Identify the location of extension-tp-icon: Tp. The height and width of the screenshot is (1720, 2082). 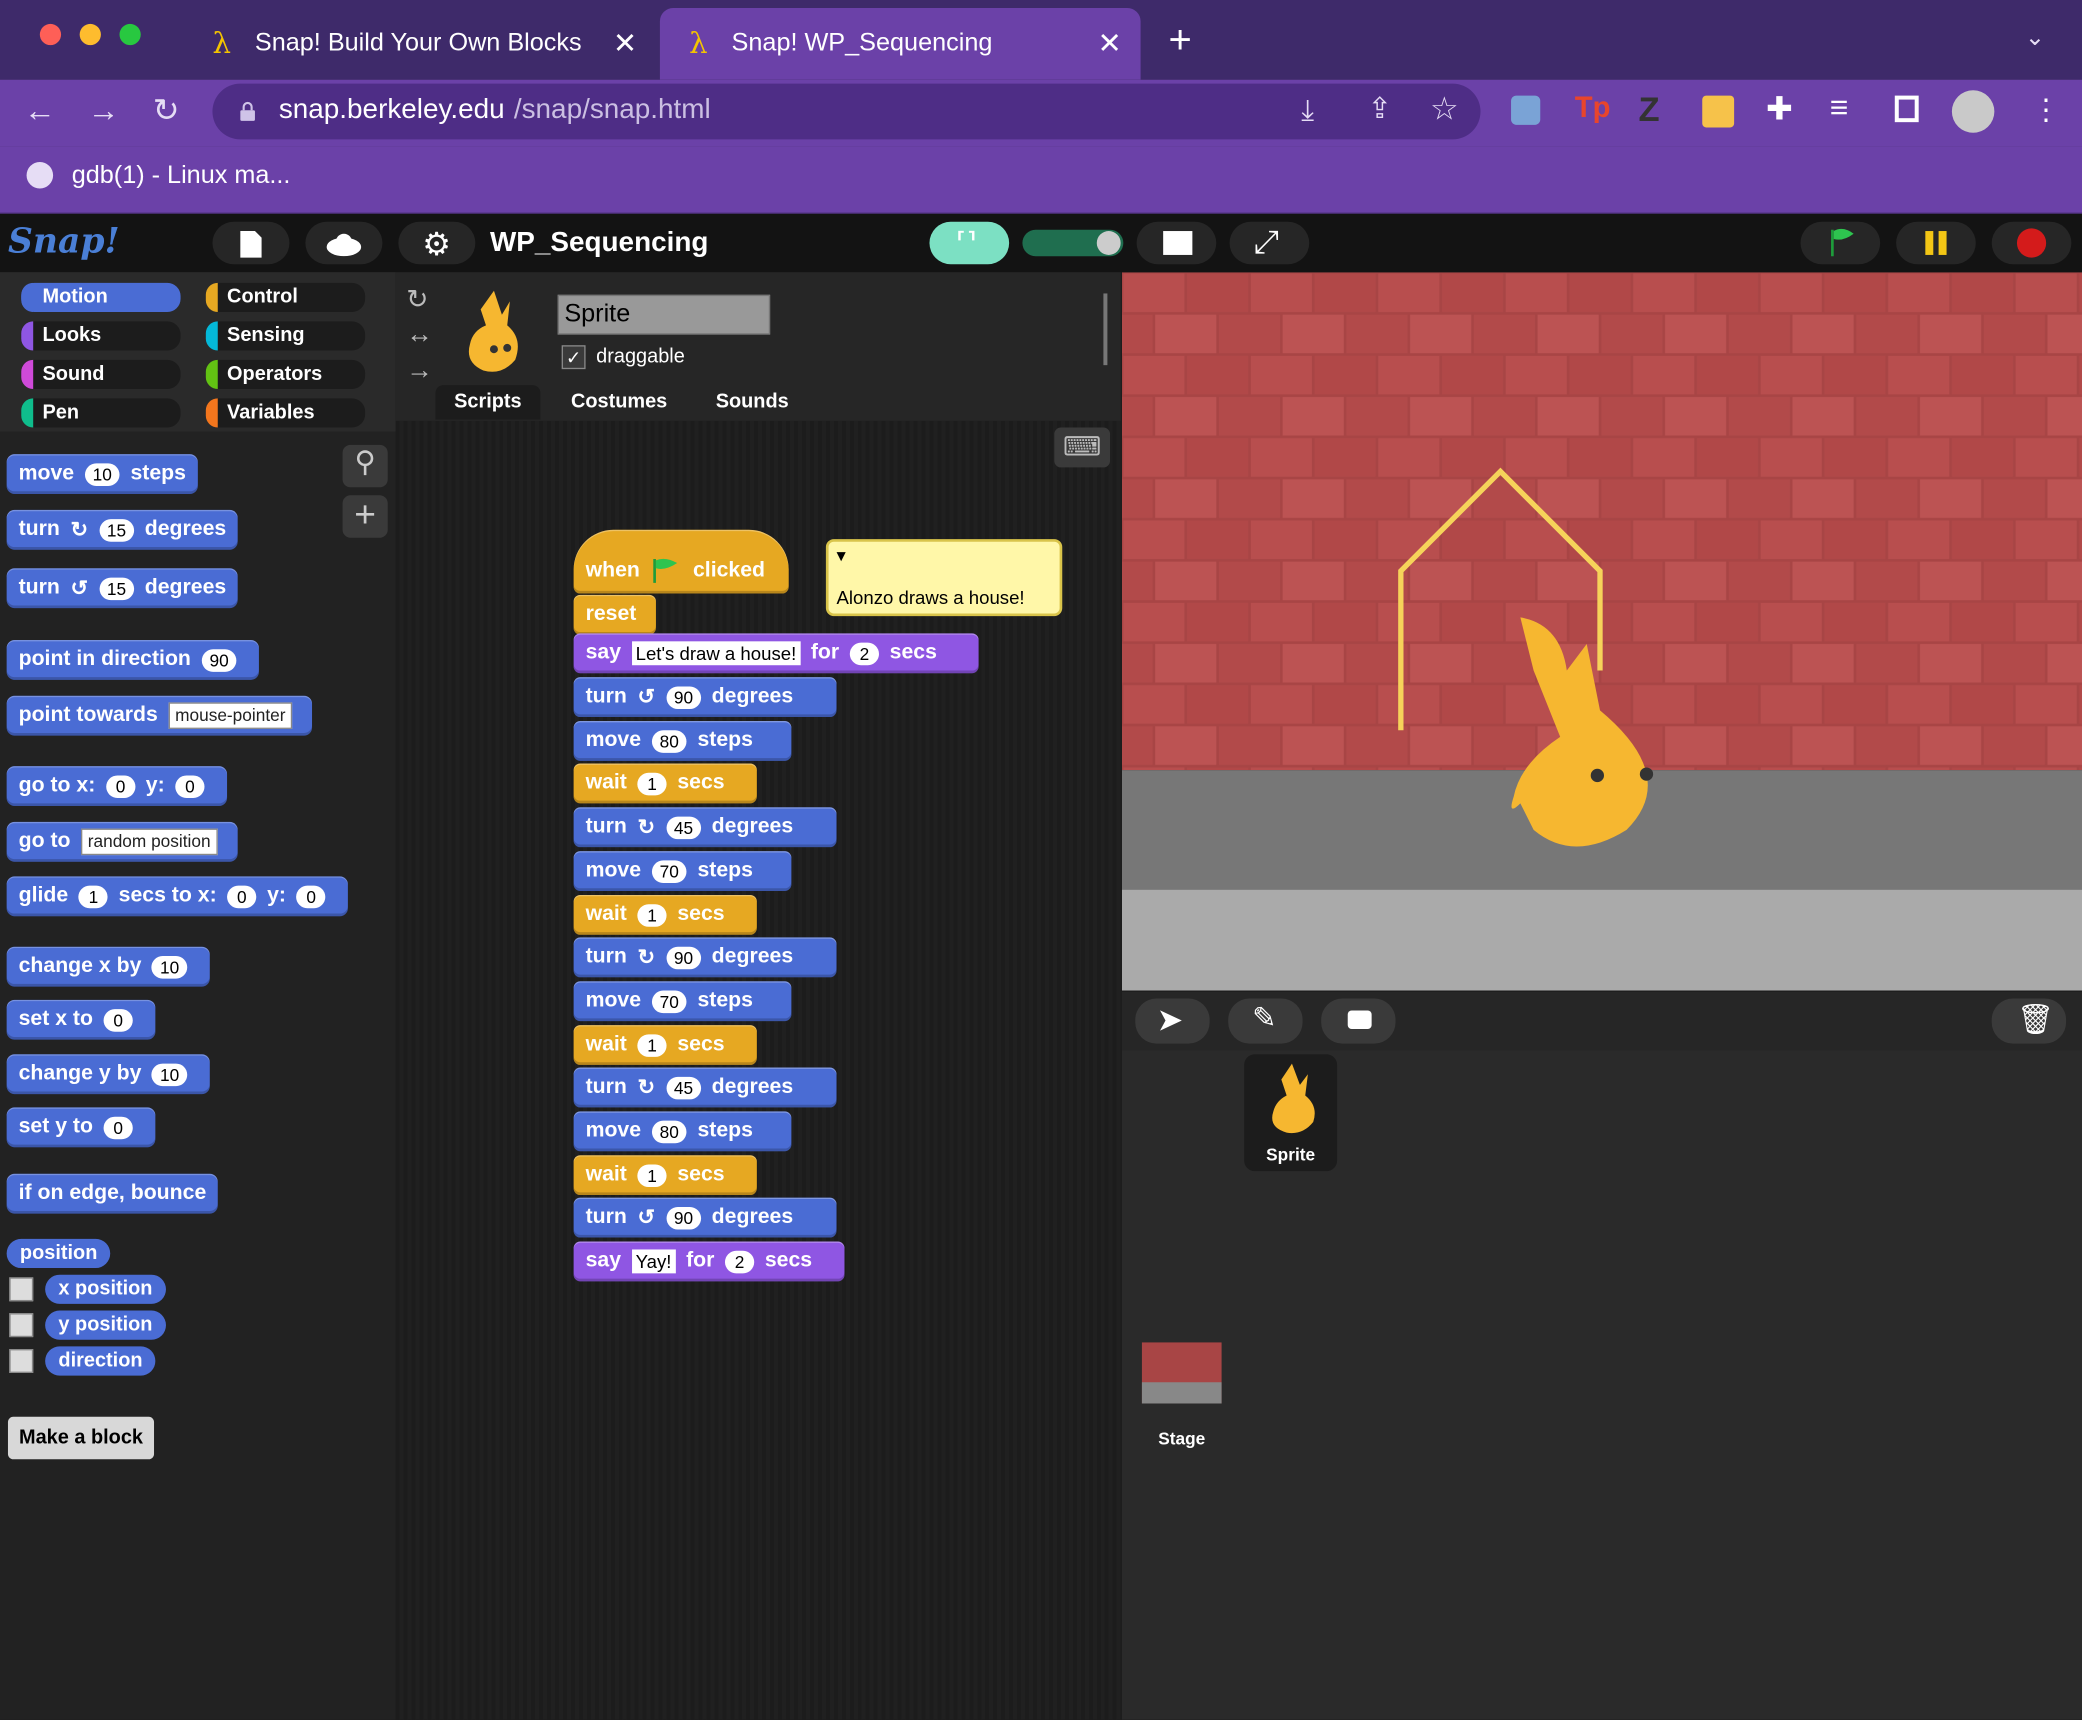
(1593, 107).